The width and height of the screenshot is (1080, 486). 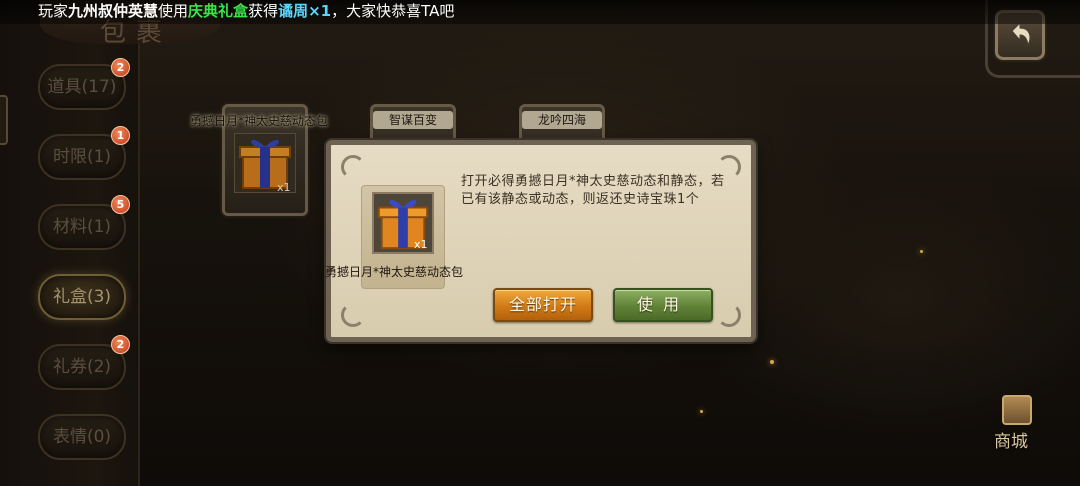 I want to click on dialog-item-name: 勇撼日月*神太史慈动态包, so click(x=394, y=272).